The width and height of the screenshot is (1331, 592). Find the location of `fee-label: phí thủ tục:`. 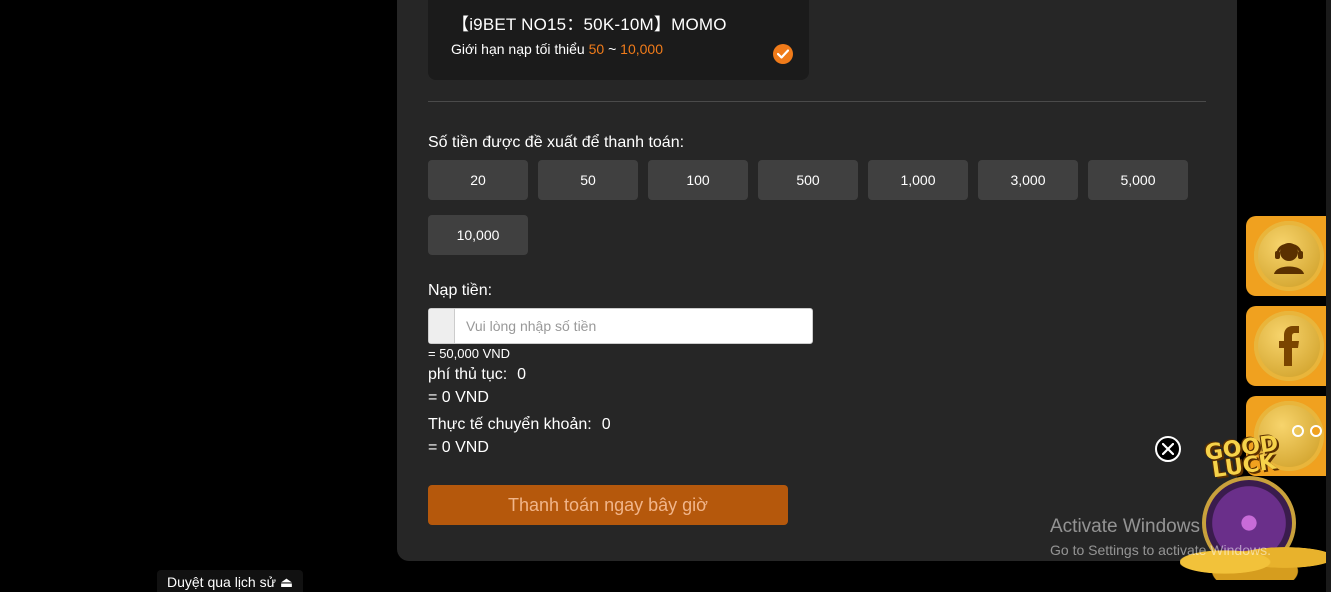

fee-label: phí thủ tục: is located at coordinates (468, 374).